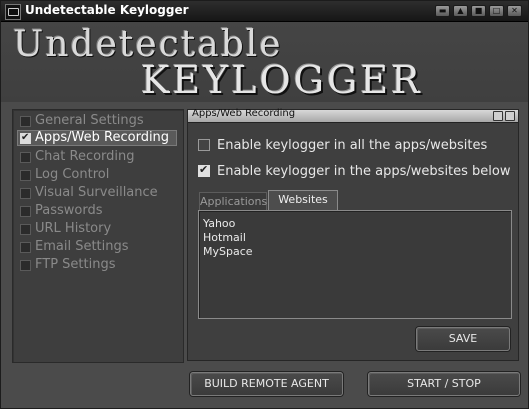 Image resolution: width=529 pixels, height=409 pixels. What do you see at coordinates (244, 113) in the screenshot?
I see `panel-title: Apps/Web Recording` at bounding box center [244, 113].